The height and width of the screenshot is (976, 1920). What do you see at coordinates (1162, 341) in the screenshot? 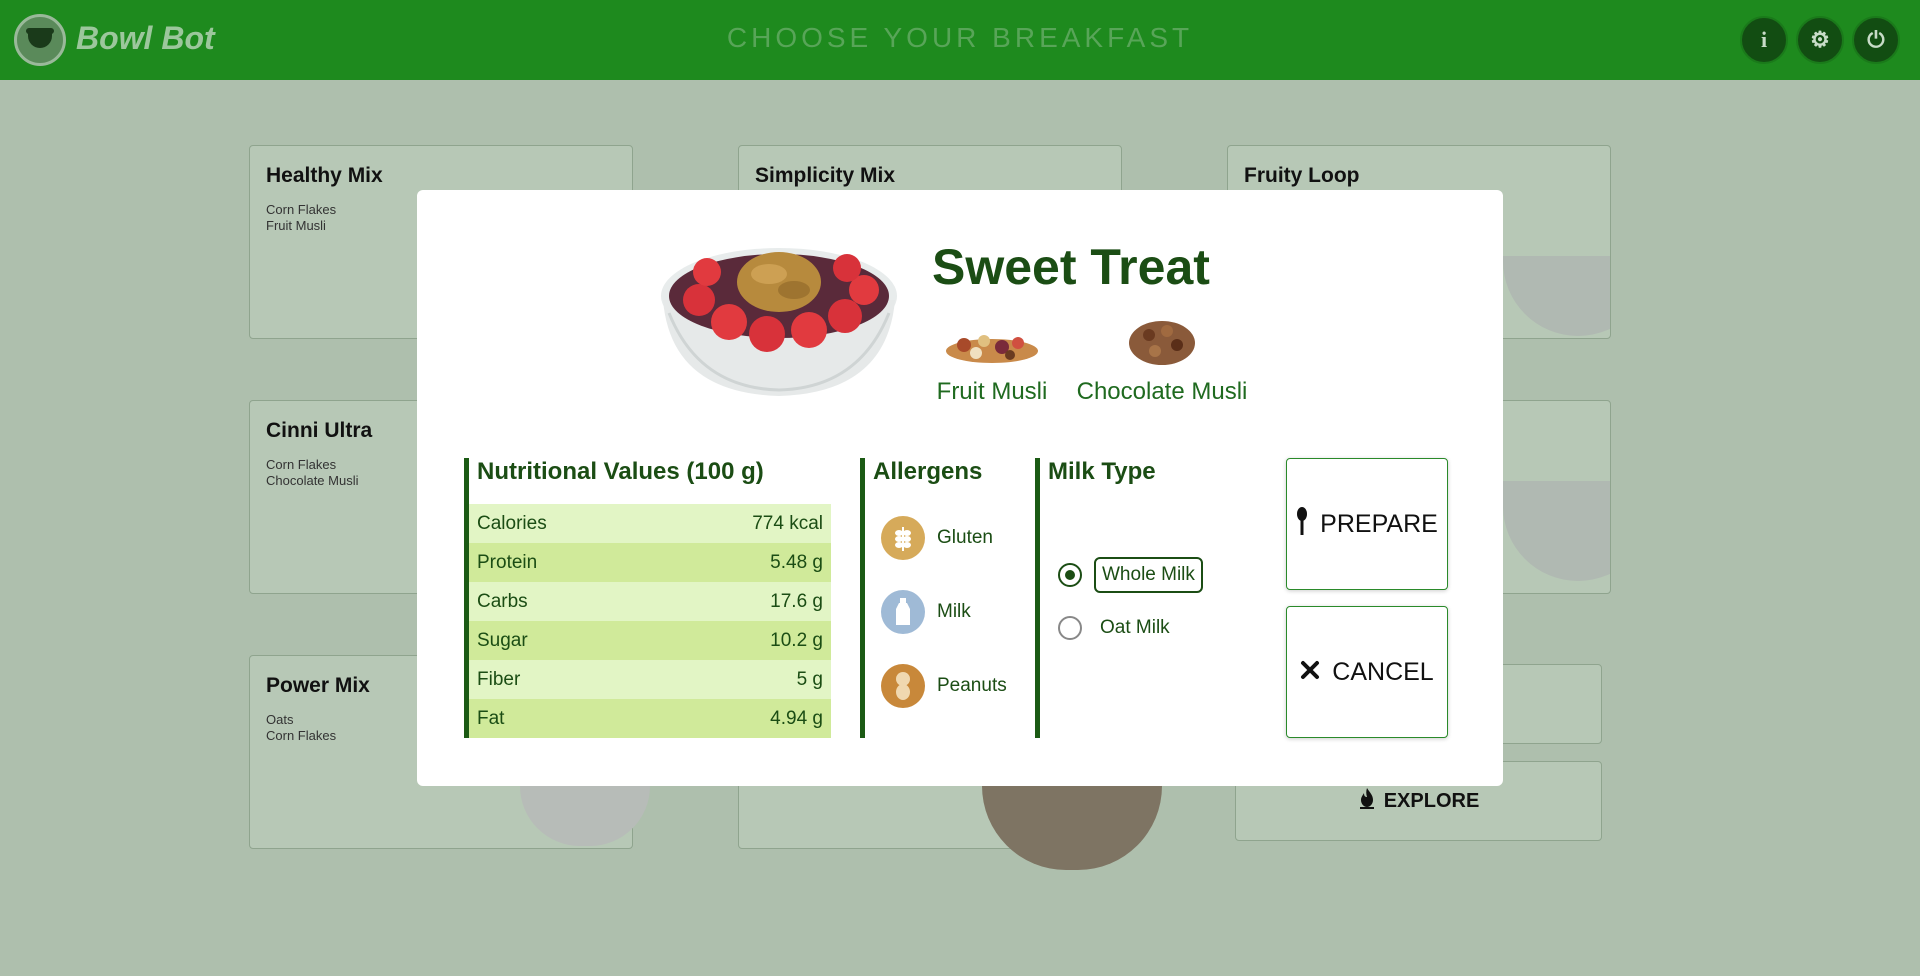
I see `chocolate-musli-image` at bounding box center [1162, 341].